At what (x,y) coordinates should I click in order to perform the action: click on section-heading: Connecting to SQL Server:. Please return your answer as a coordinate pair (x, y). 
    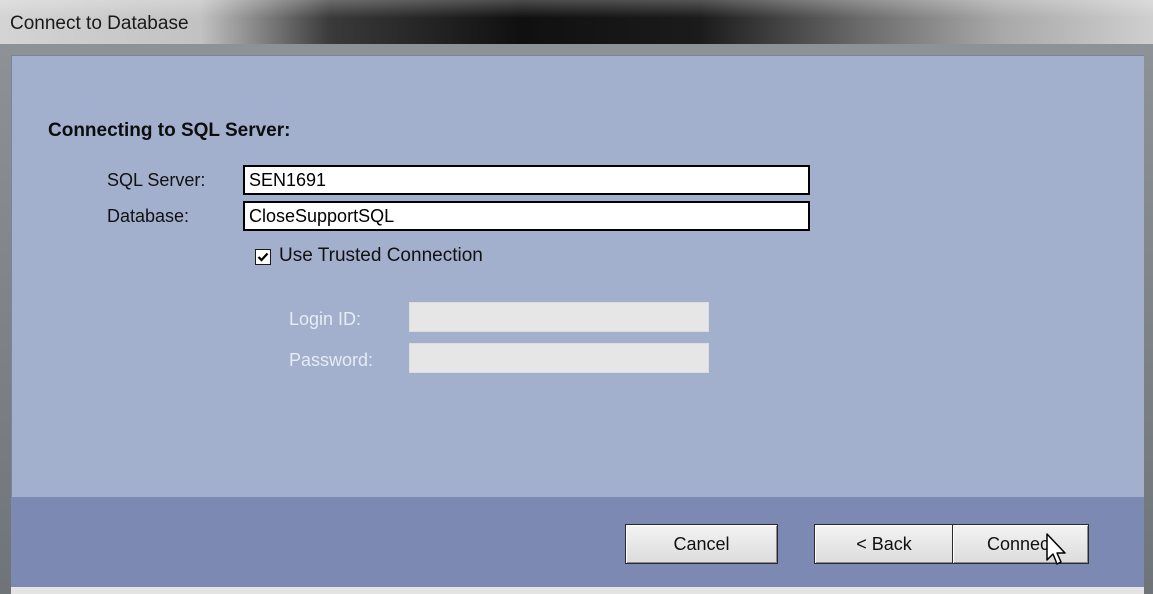
    Looking at the image, I should click on (169, 130).